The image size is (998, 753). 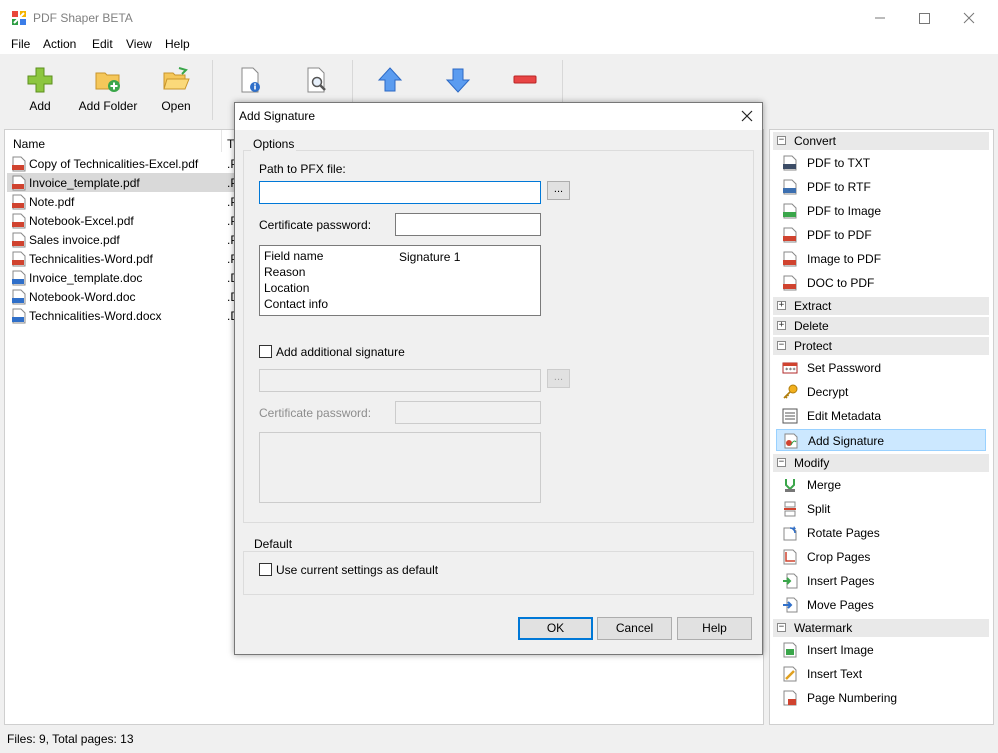 I want to click on minimize-button, so click(x=880, y=18).